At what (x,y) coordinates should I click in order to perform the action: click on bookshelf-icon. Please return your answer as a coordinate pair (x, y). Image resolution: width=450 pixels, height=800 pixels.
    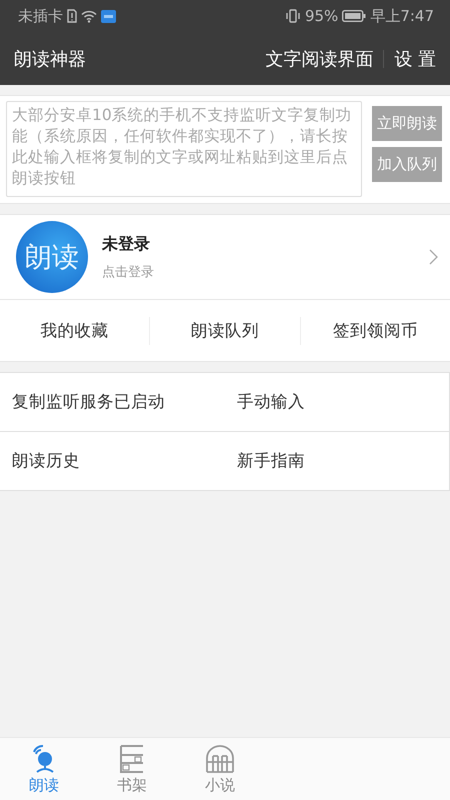
    Looking at the image, I should click on (132, 759).